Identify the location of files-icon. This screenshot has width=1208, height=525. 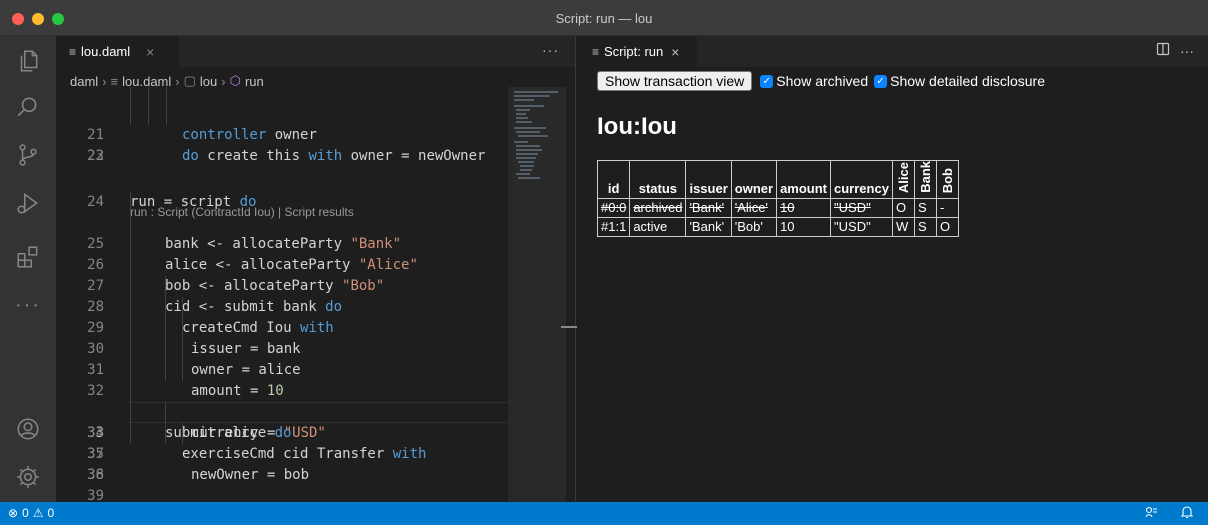
(28, 61).